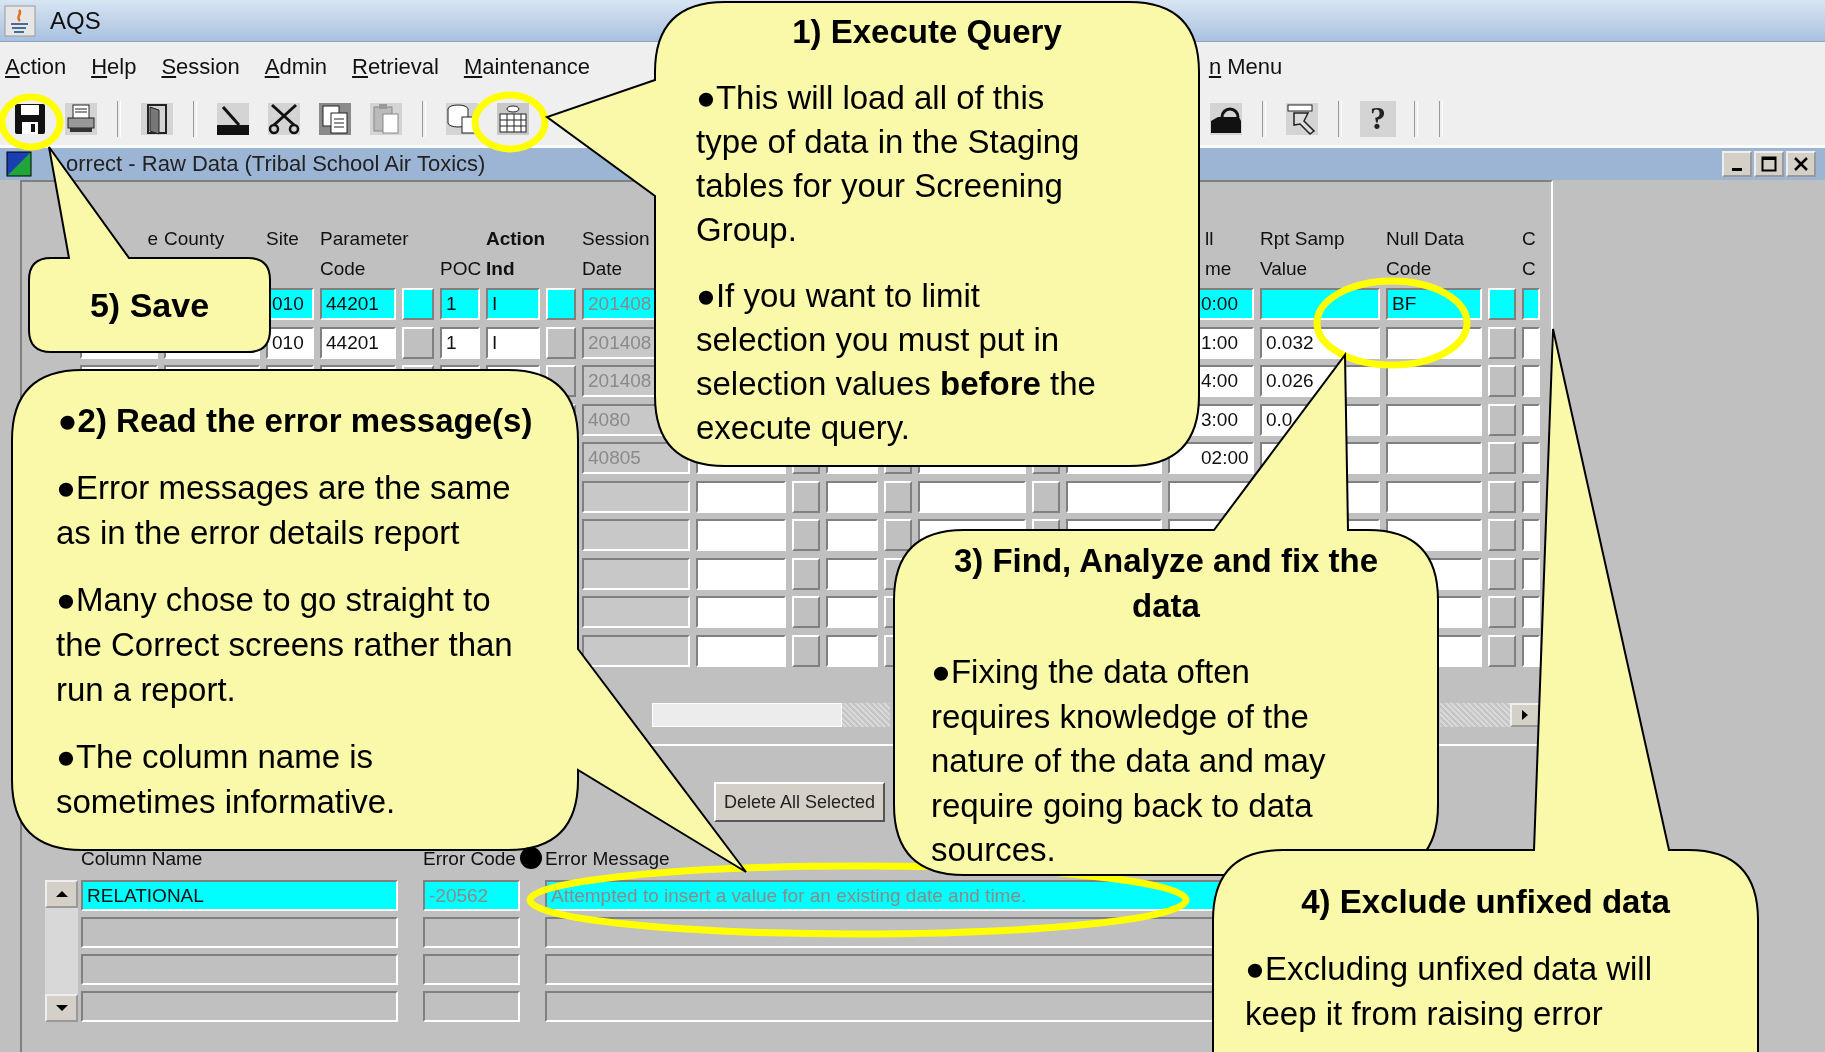  Describe the element at coordinates (19, 164) in the screenshot. I see `form-icon` at that location.